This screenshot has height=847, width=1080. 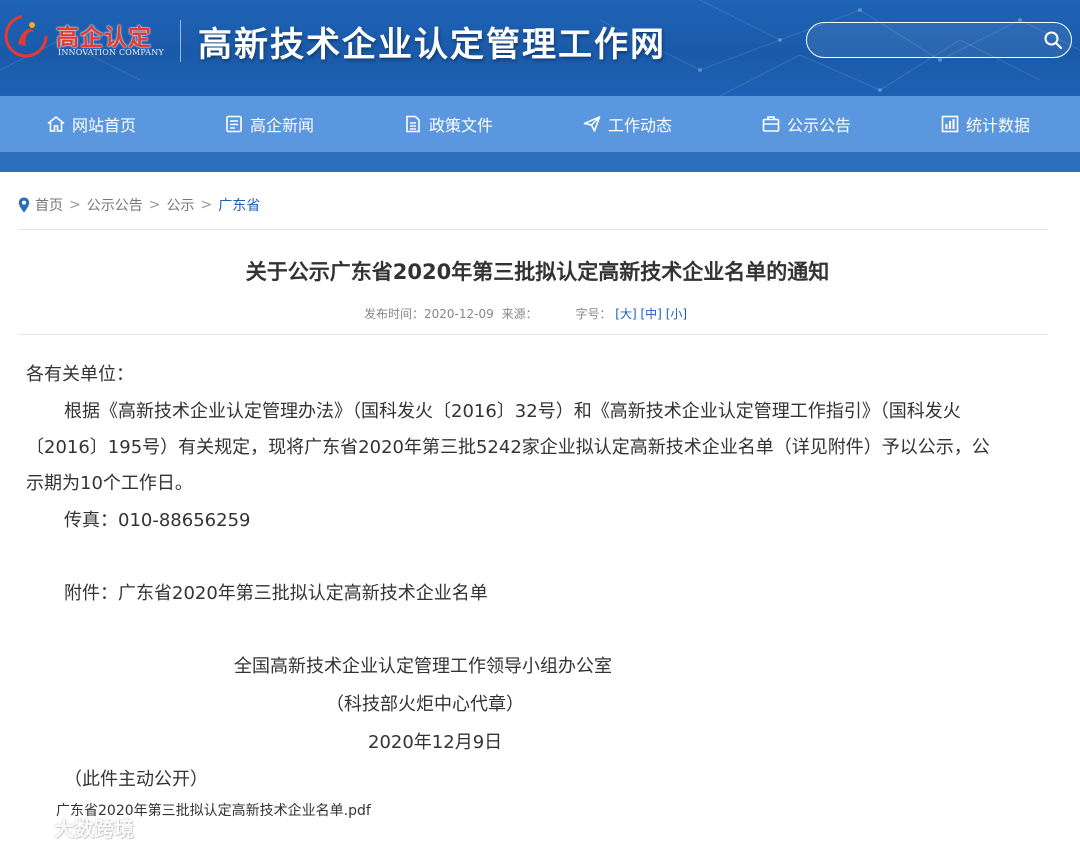 I want to click on attachment-line: 附件：广东省2020年第三批拟认定高新技术企业名单, so click(x=276, y=593).